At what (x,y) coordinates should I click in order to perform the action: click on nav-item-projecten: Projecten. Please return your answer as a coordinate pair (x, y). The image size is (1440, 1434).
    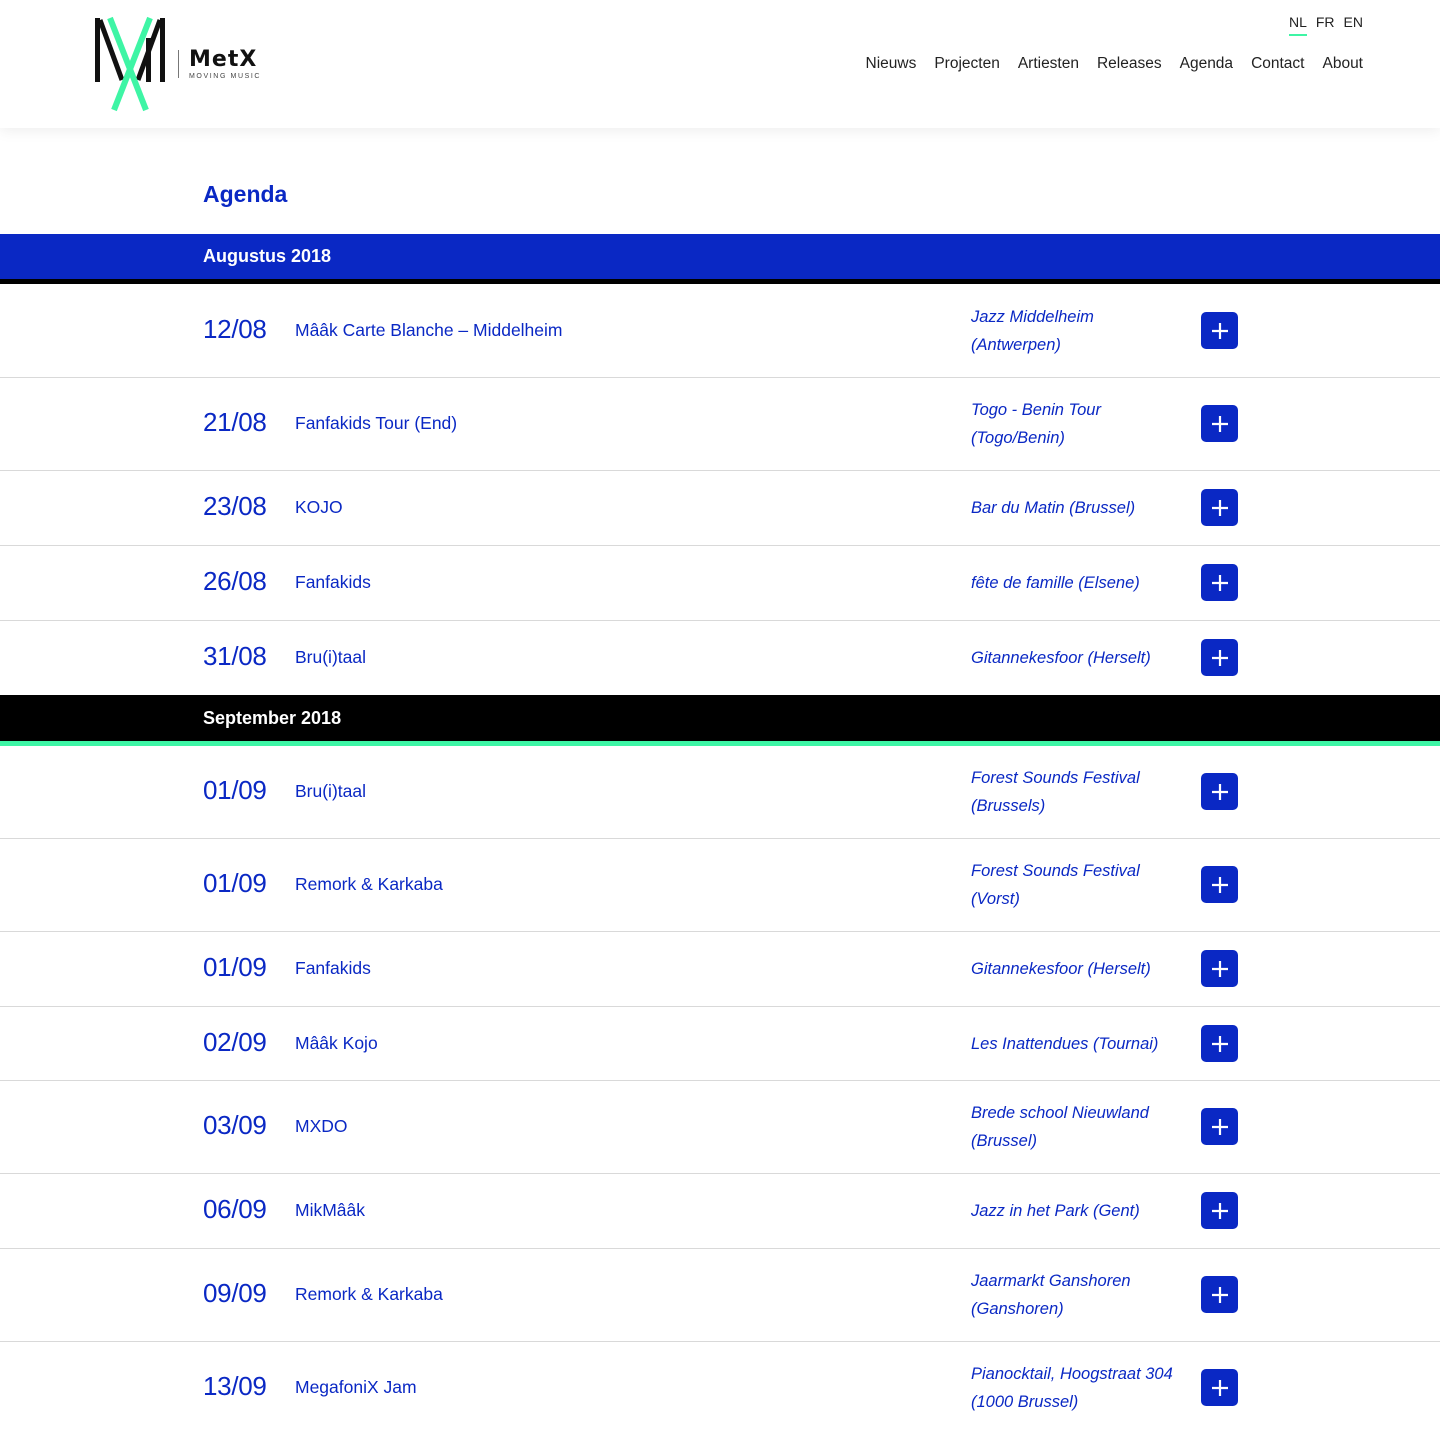
    Looking at the image, I should click on (966, 64).